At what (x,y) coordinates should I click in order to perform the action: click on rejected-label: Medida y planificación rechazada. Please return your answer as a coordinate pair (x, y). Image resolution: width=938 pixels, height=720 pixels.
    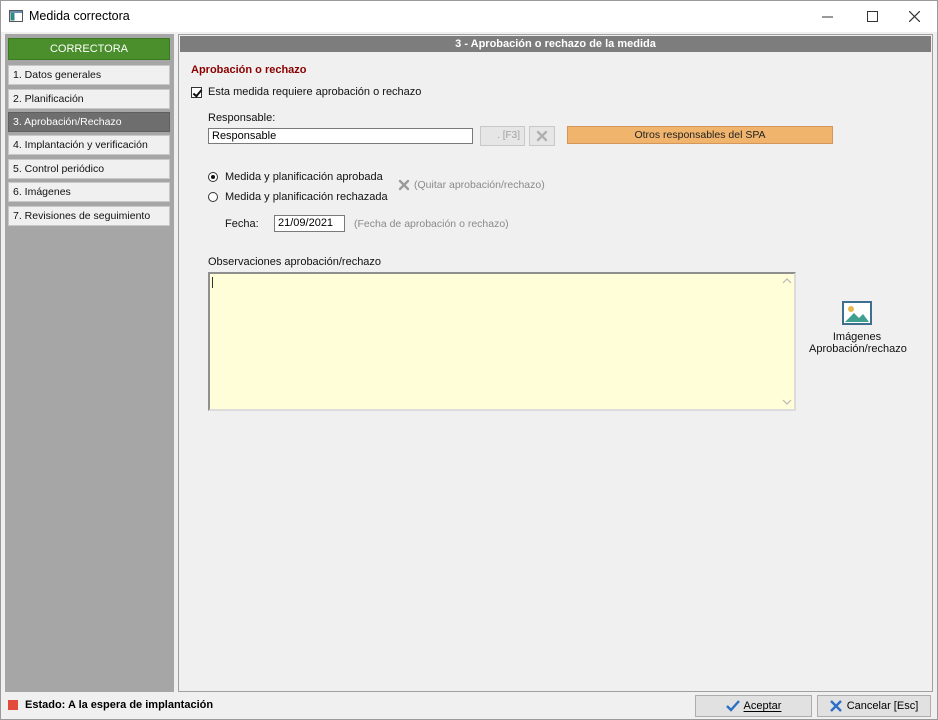
    Looking at the image, I should click on (306, 197).